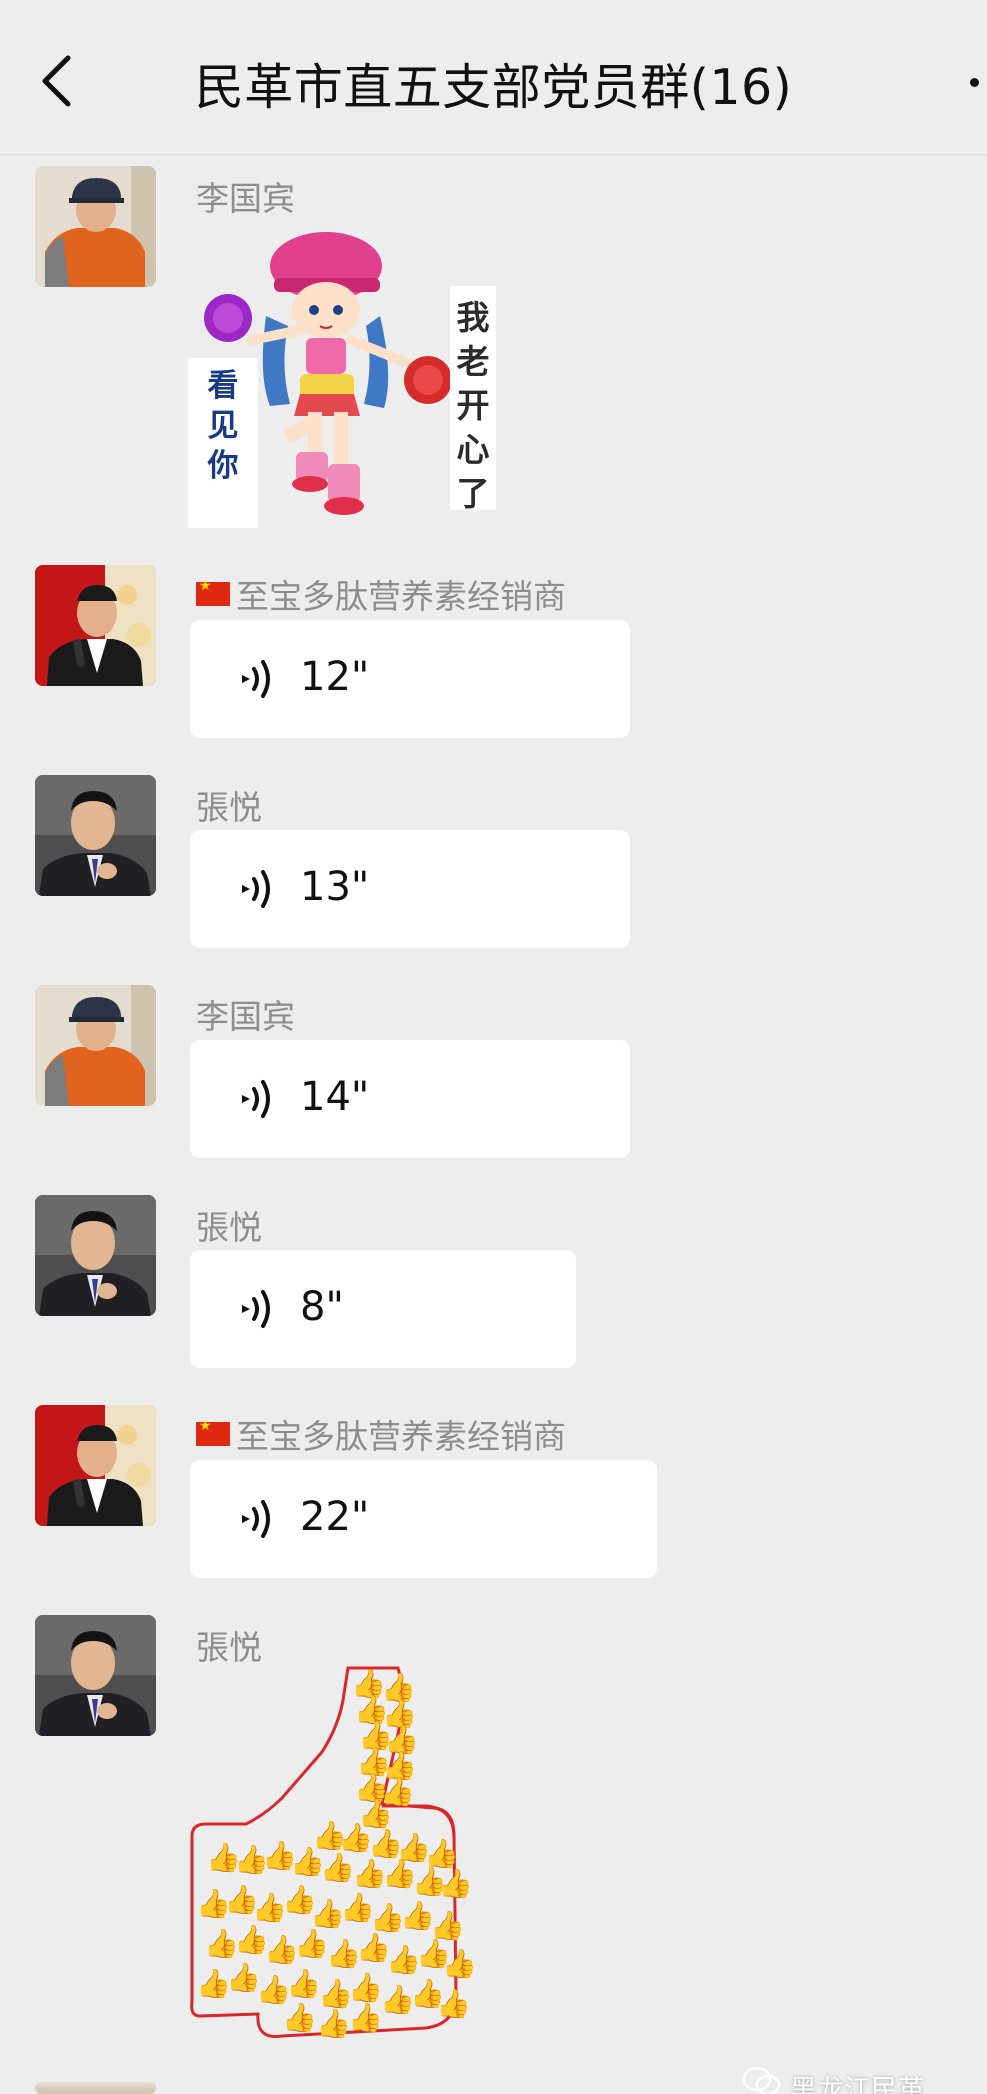 The image size is (987, 2094). Describe the element at coordinates (473, 399) in the screenshot. I see `sticker-caption-right: 我 老 开 心 了` at that location.